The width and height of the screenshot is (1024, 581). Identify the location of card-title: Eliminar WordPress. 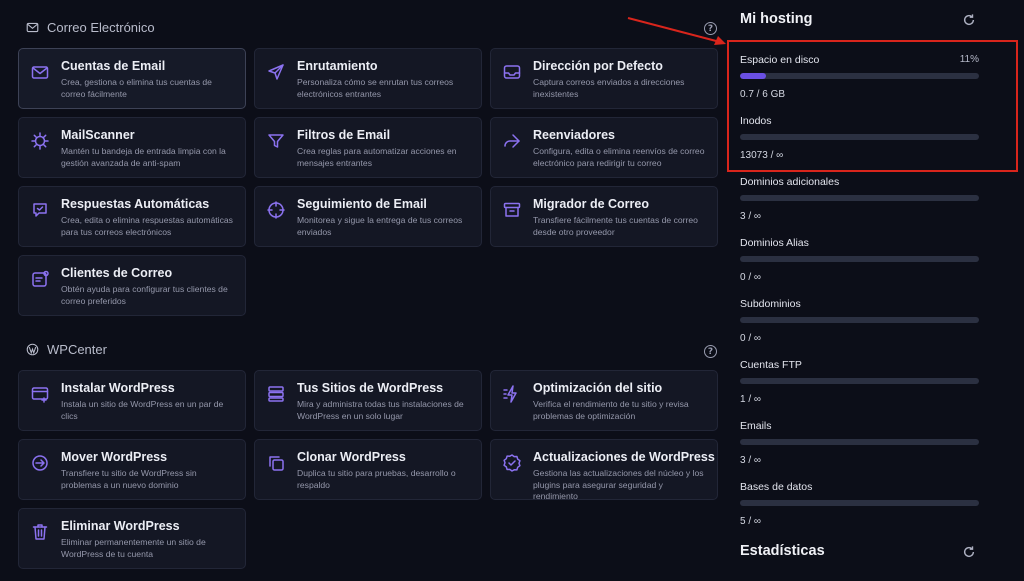
(120, 526).